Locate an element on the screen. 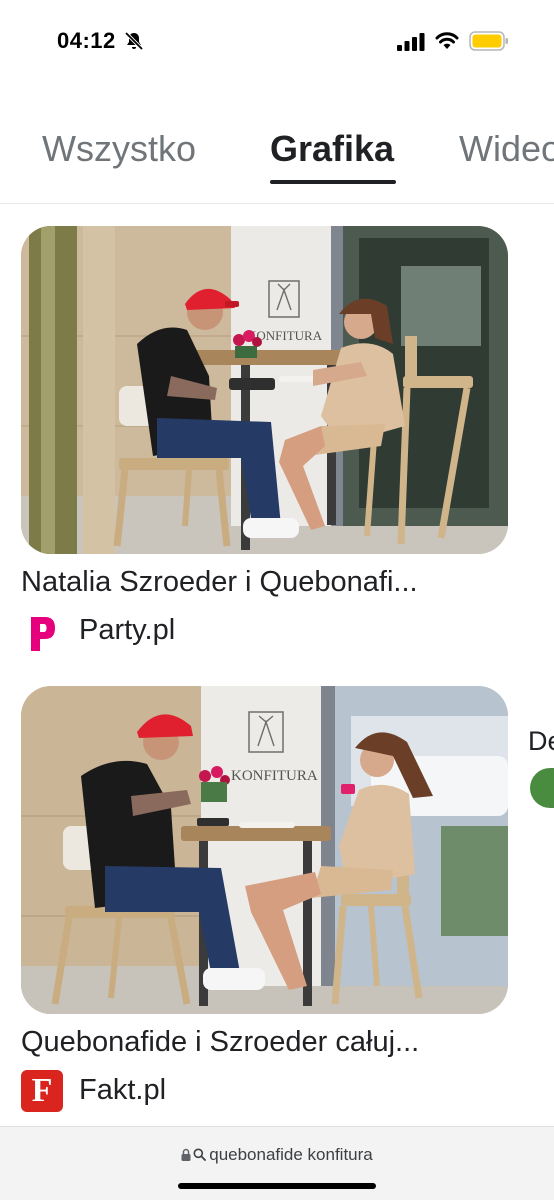 The height and width of the screenshot is (1200, 554). lock-icon is located at coordinates (186, 1154).